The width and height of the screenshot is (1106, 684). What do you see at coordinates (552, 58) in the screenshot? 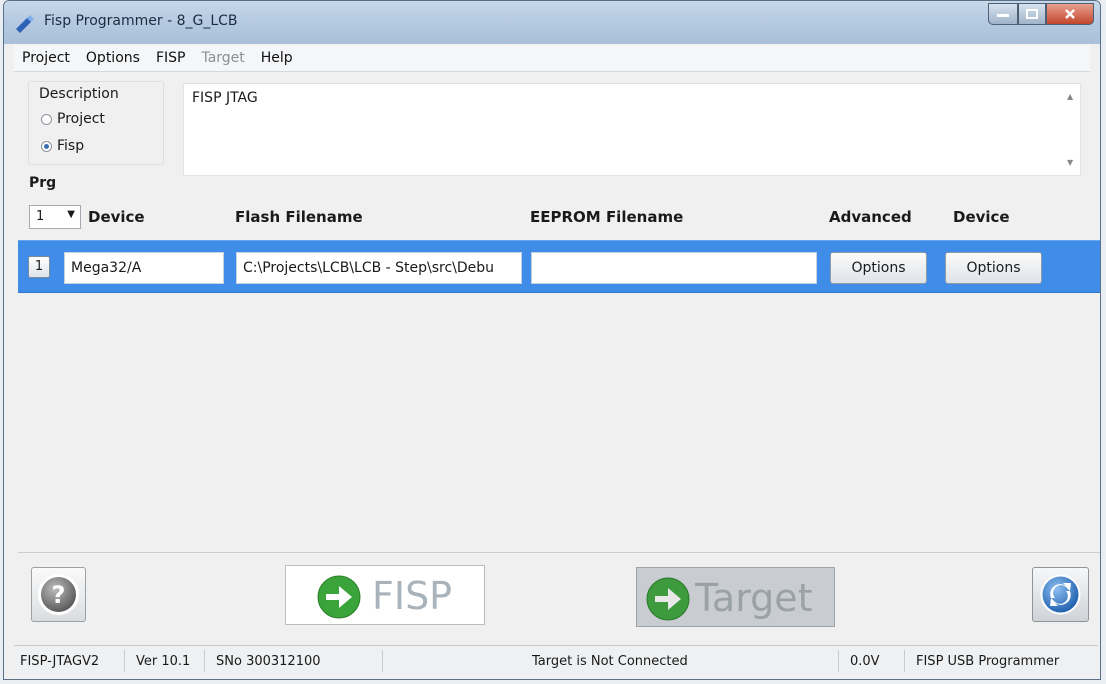
I see `menu-bar: Project Options FISP Target Help` at bounding box center [552, 58].